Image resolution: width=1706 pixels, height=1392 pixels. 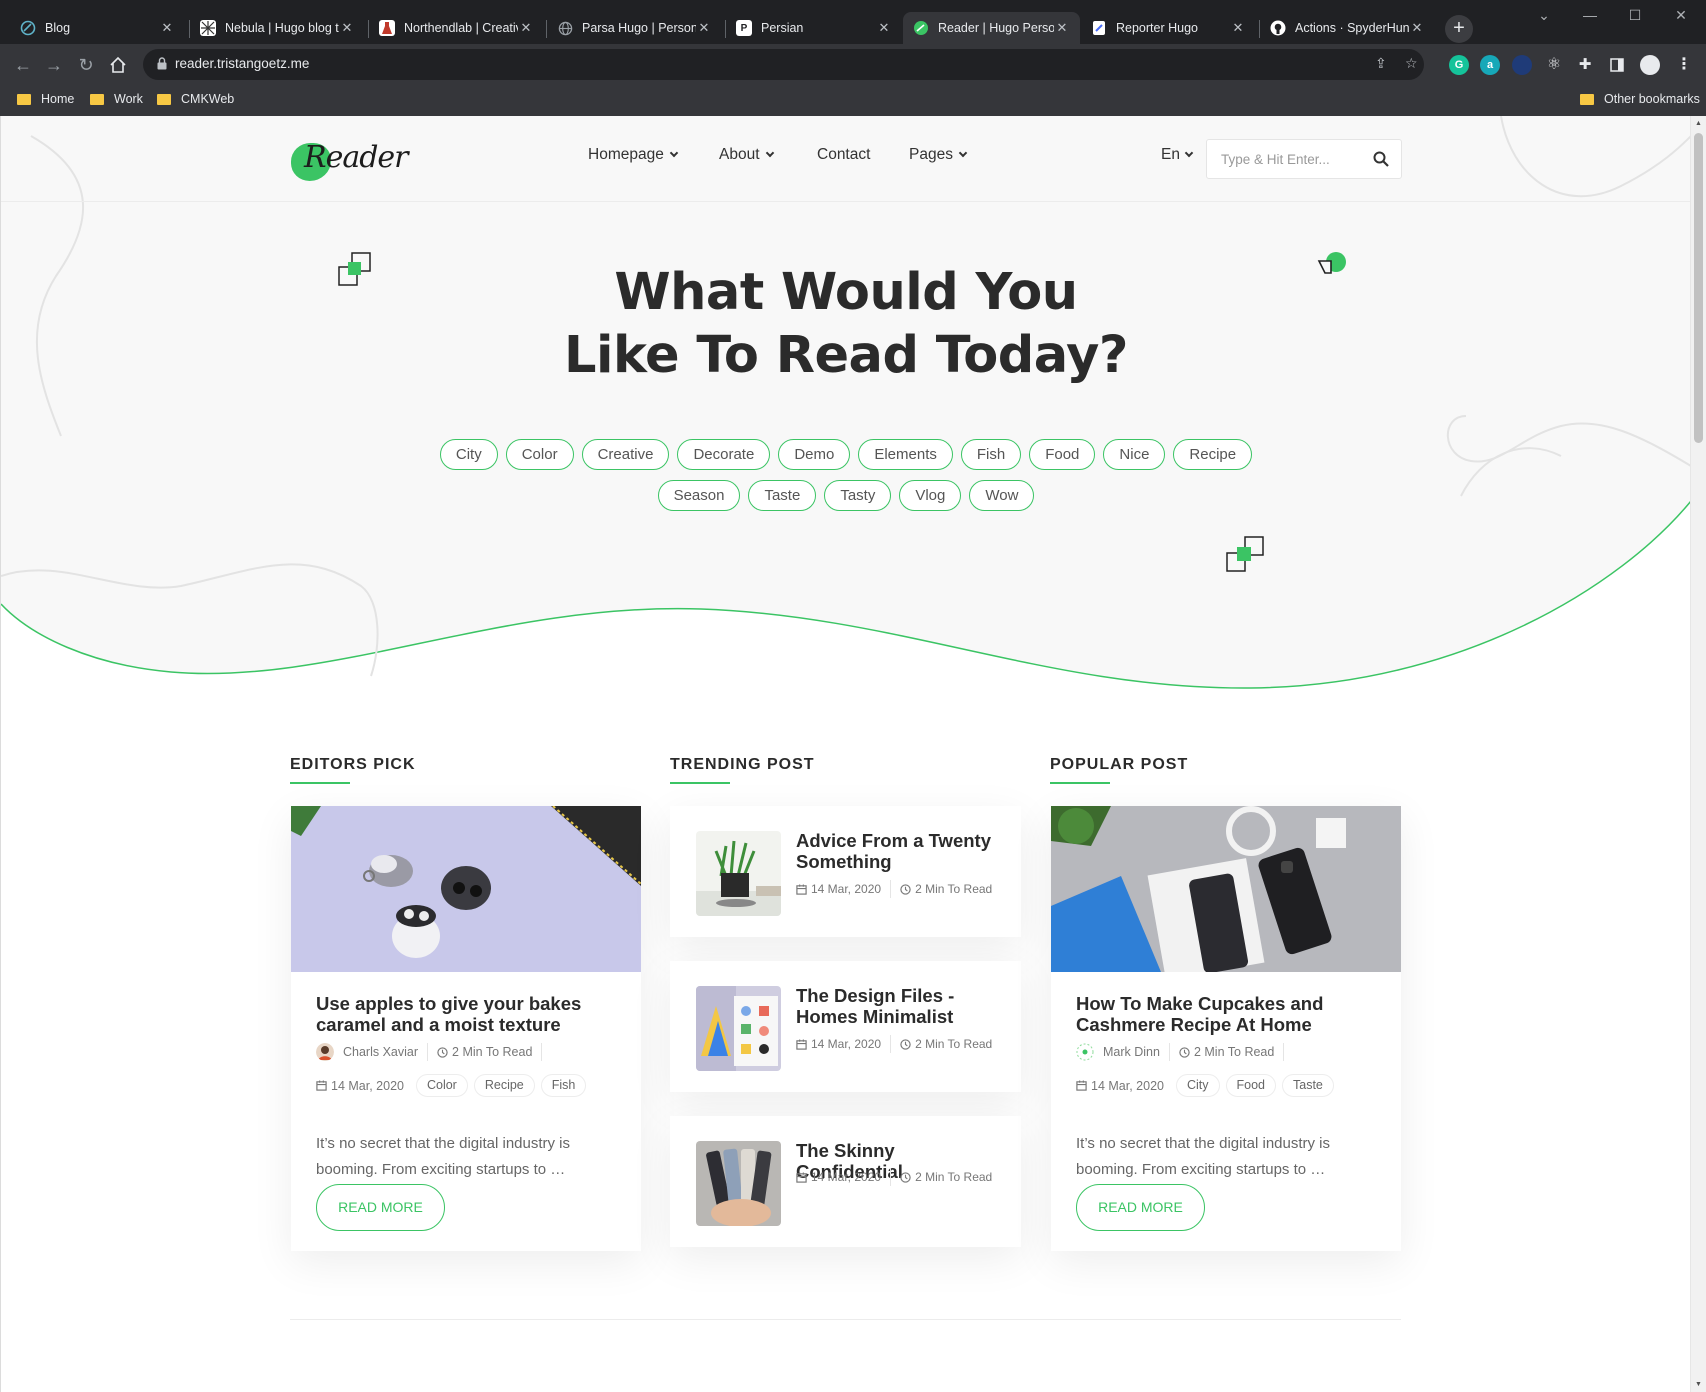 What do you see at coordinates (894, 1177) in the screenshot?
I see `post-meta: 14 Mar, 2020 2 Min To Read` at bounding box center [894, 1177].